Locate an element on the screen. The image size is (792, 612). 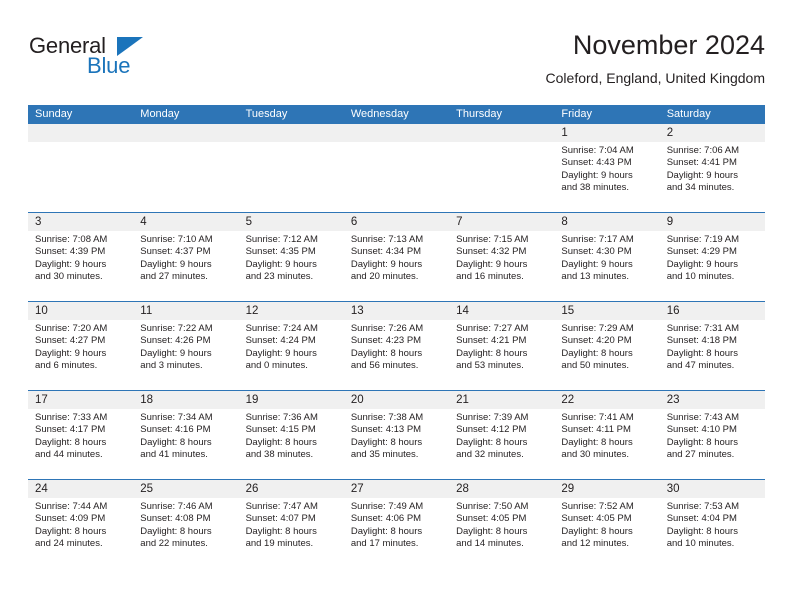
day-number: 19 is located at coordinates (291, 400).